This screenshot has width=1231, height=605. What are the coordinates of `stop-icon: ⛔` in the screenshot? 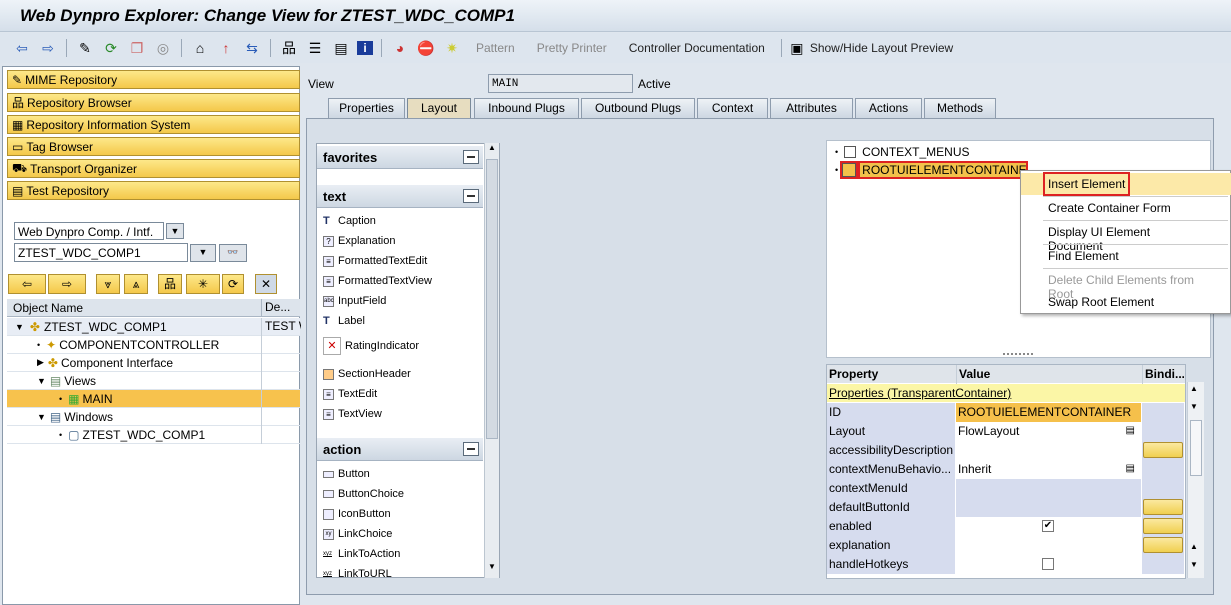 It's located at (426, 48).